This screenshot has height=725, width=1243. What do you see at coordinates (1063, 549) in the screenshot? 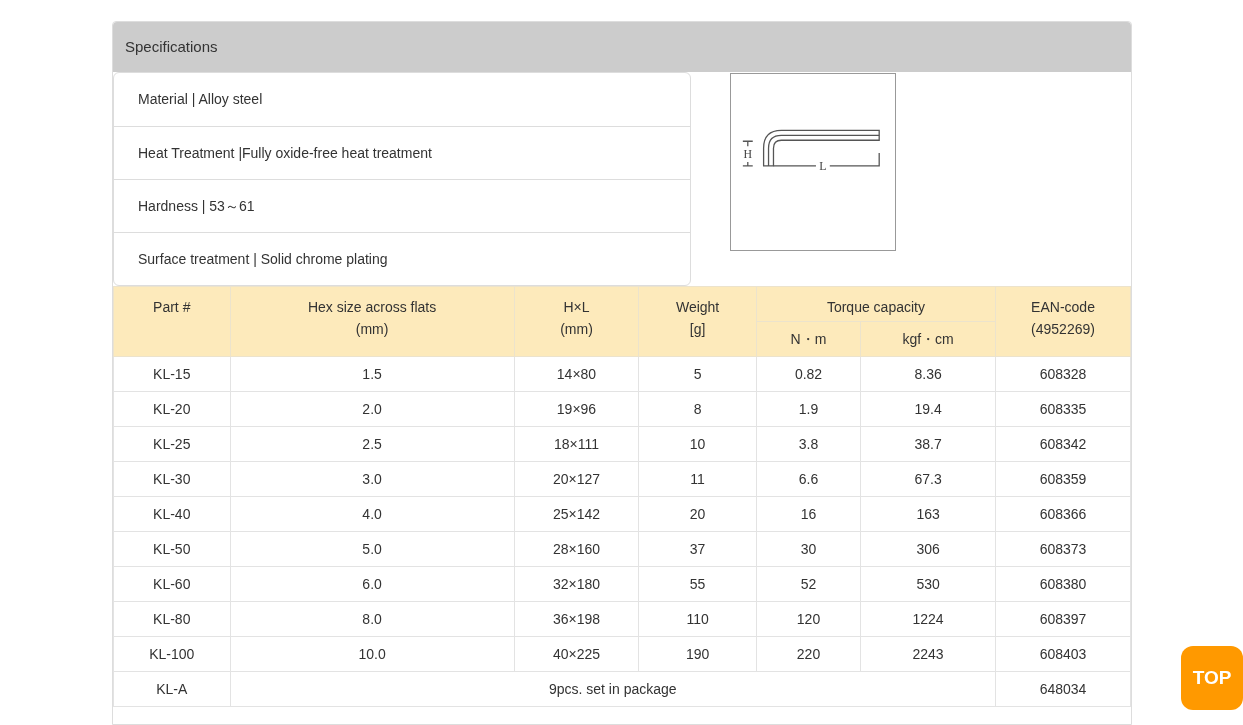
I see `table-cell: 608373` at bounding box center [1063, 549].